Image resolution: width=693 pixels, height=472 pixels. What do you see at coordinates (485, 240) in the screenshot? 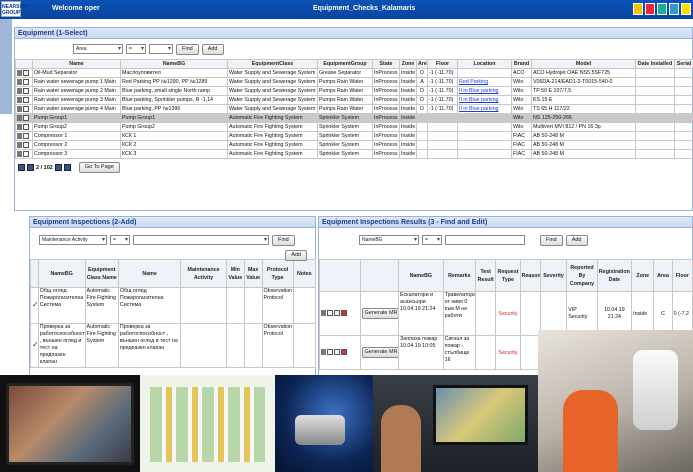
I see `res-value-input` at bounding box center [485, 240].